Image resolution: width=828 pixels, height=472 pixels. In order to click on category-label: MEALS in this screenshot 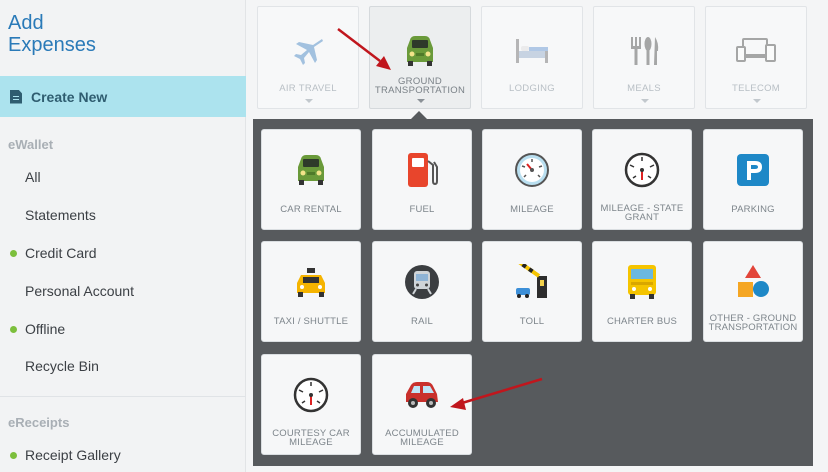, I will do `click(644, 88)`.